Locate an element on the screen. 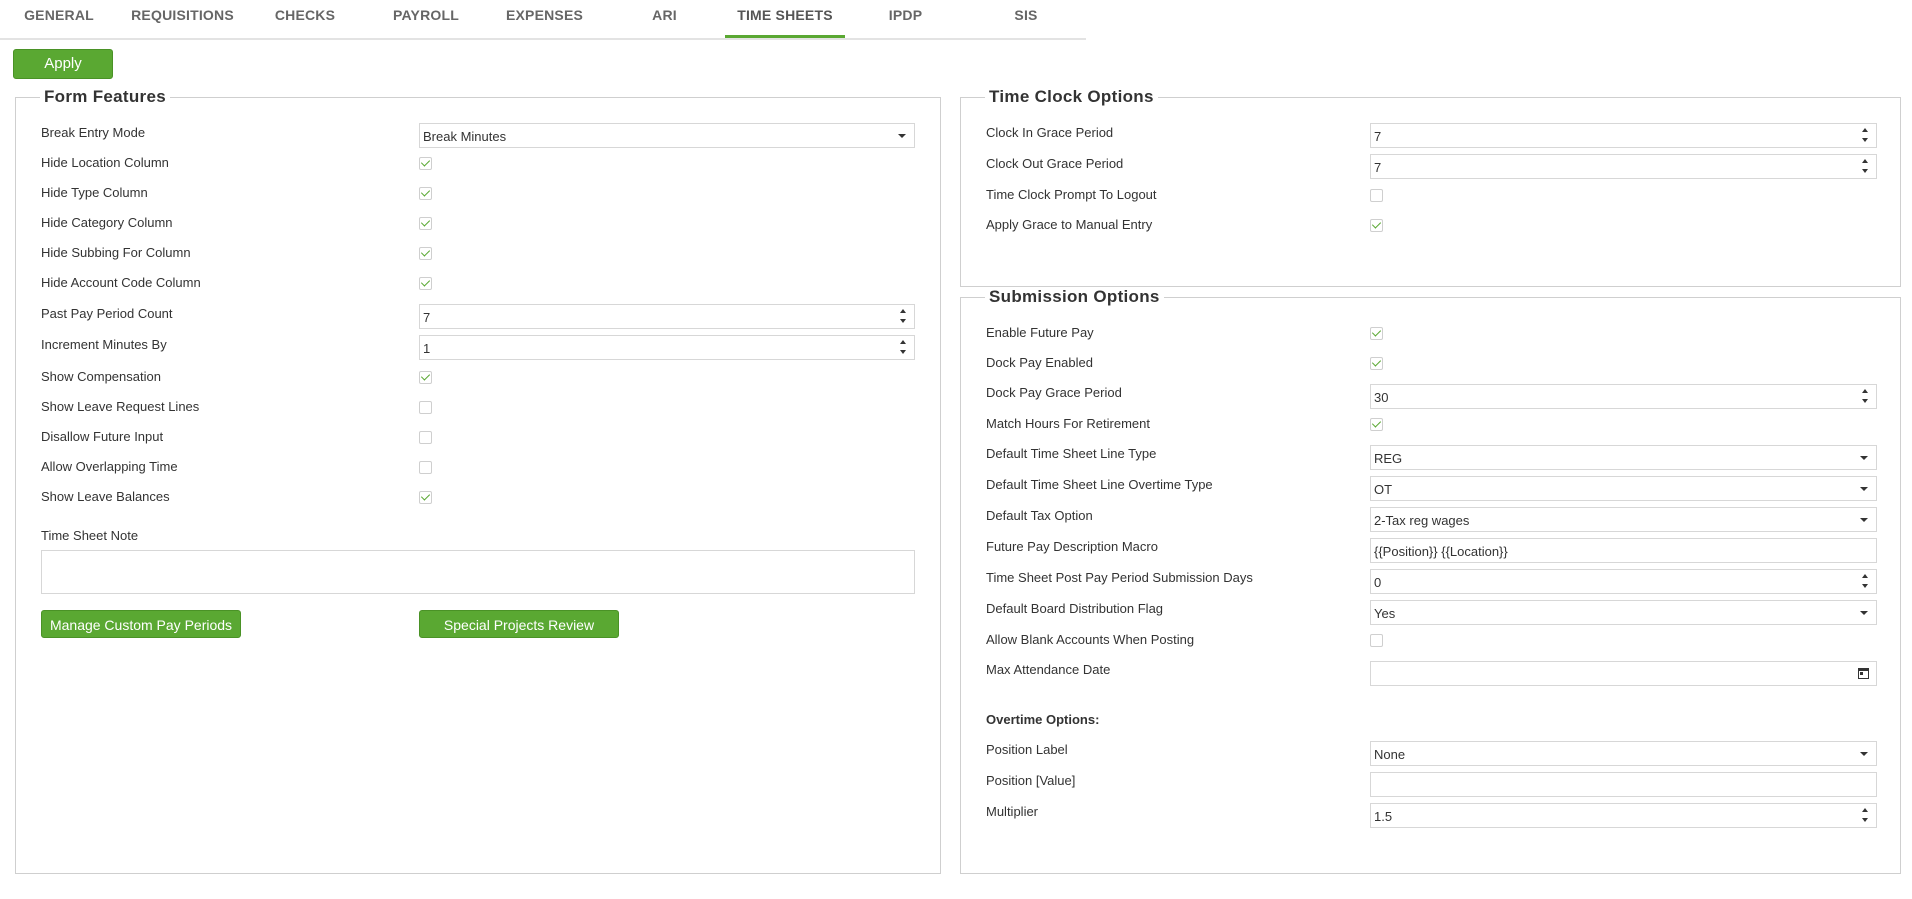  match-hours-retirement-checkbox is located at coordinates (1376, 424).